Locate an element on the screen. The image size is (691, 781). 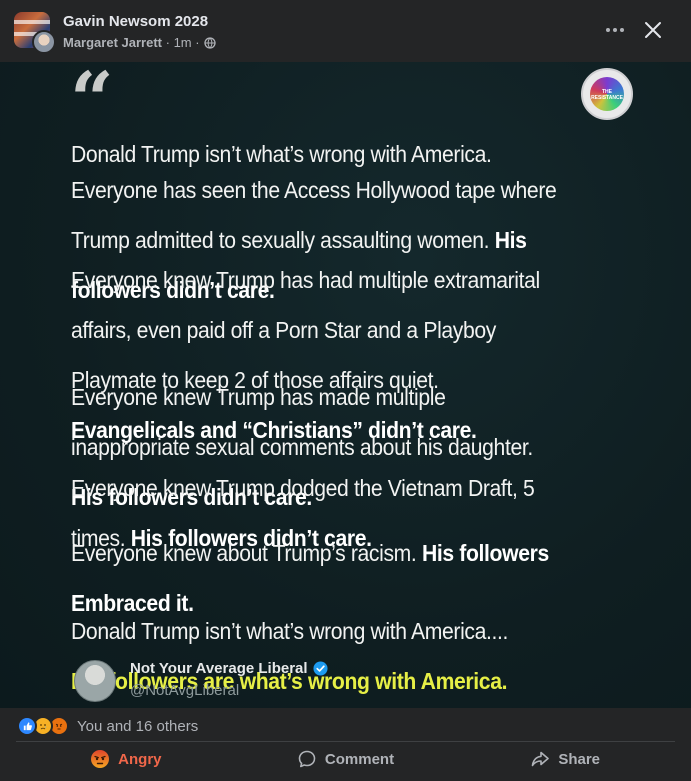
reactions-summary: You and 16 others is located at coordinates (345, 726).